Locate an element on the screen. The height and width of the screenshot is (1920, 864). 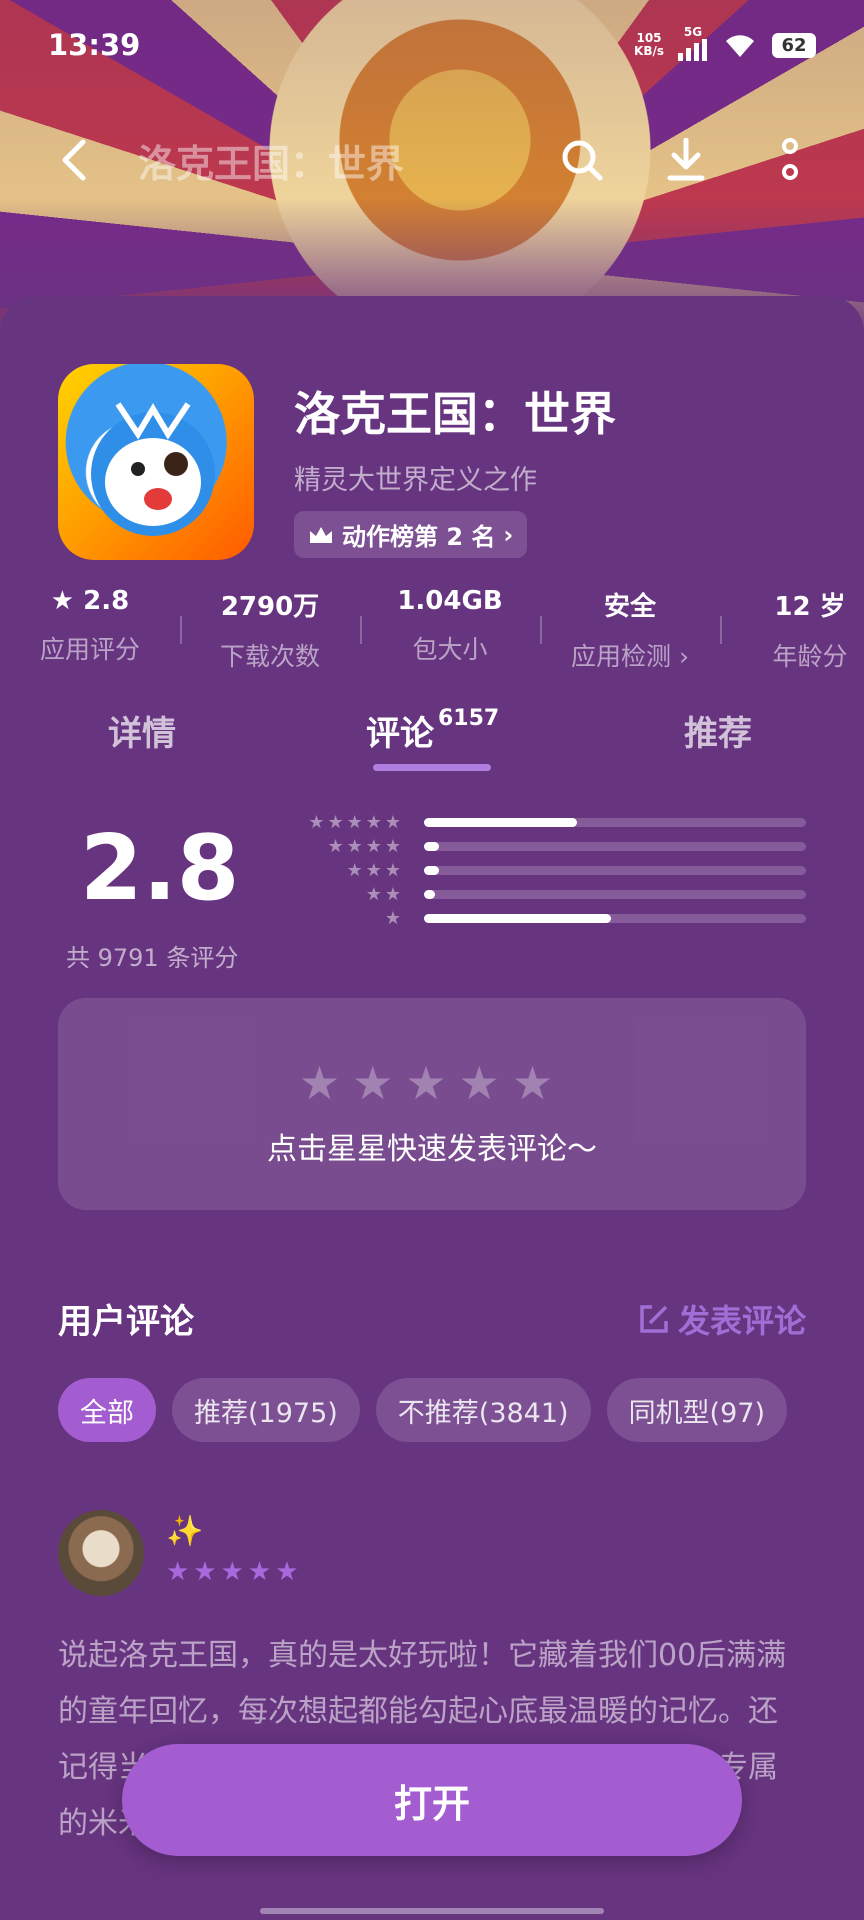
rating-row-2: ★★ is located at coordinates (543, 894).